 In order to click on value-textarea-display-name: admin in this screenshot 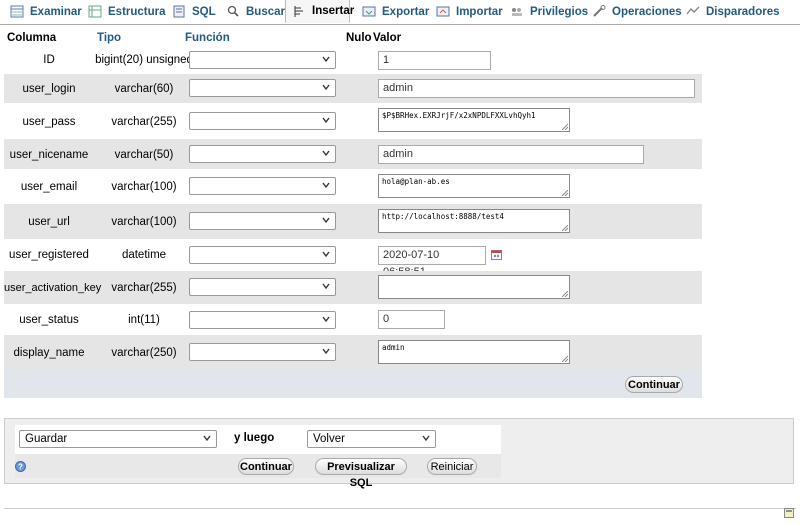, I will do `click(474, 352)`.